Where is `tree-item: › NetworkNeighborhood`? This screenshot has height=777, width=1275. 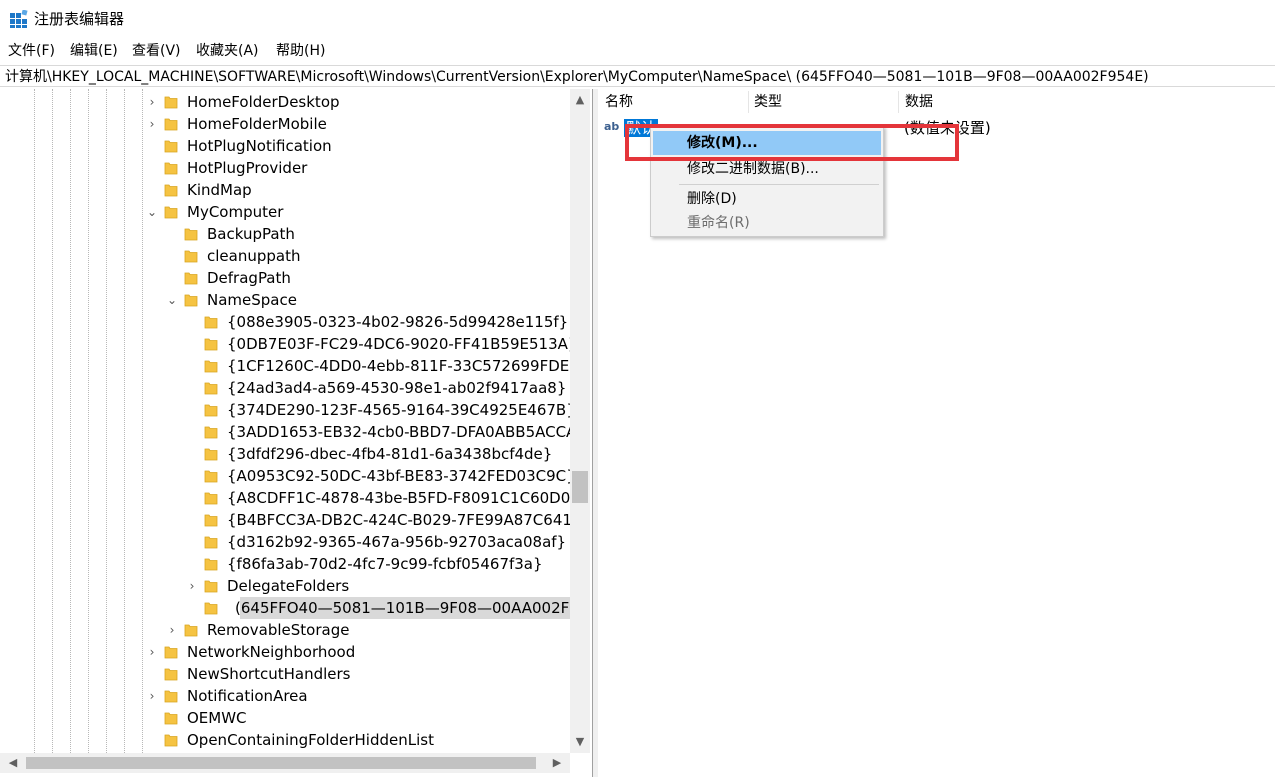
tree-item: › NetworkNeighborhood is located at coordinates (285, 652).